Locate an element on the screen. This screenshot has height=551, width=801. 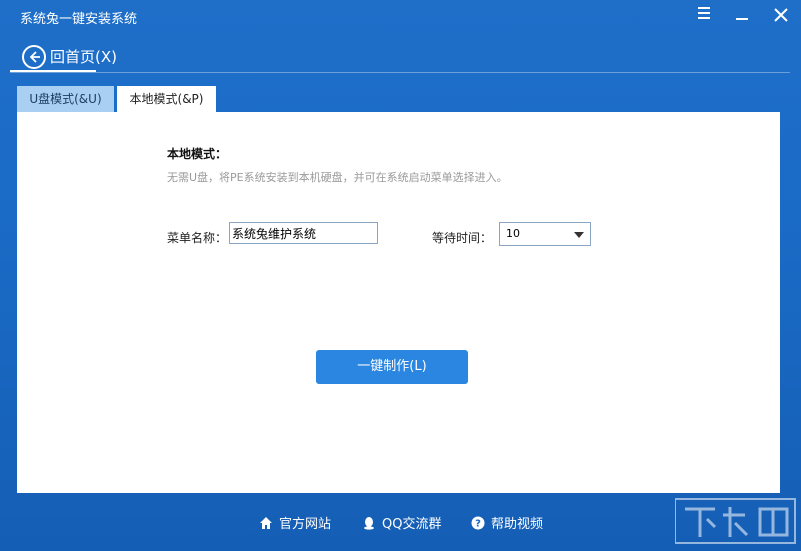
wait-time-select: 10 is located at coordinates (545, 234).